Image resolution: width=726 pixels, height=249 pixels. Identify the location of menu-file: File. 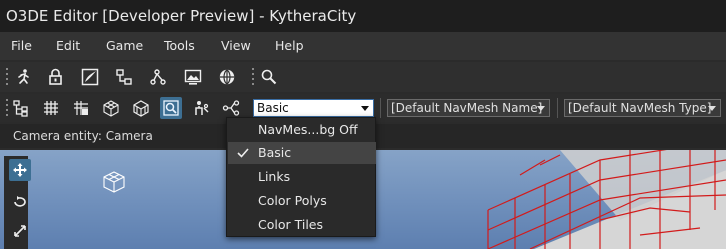
(21, 45).